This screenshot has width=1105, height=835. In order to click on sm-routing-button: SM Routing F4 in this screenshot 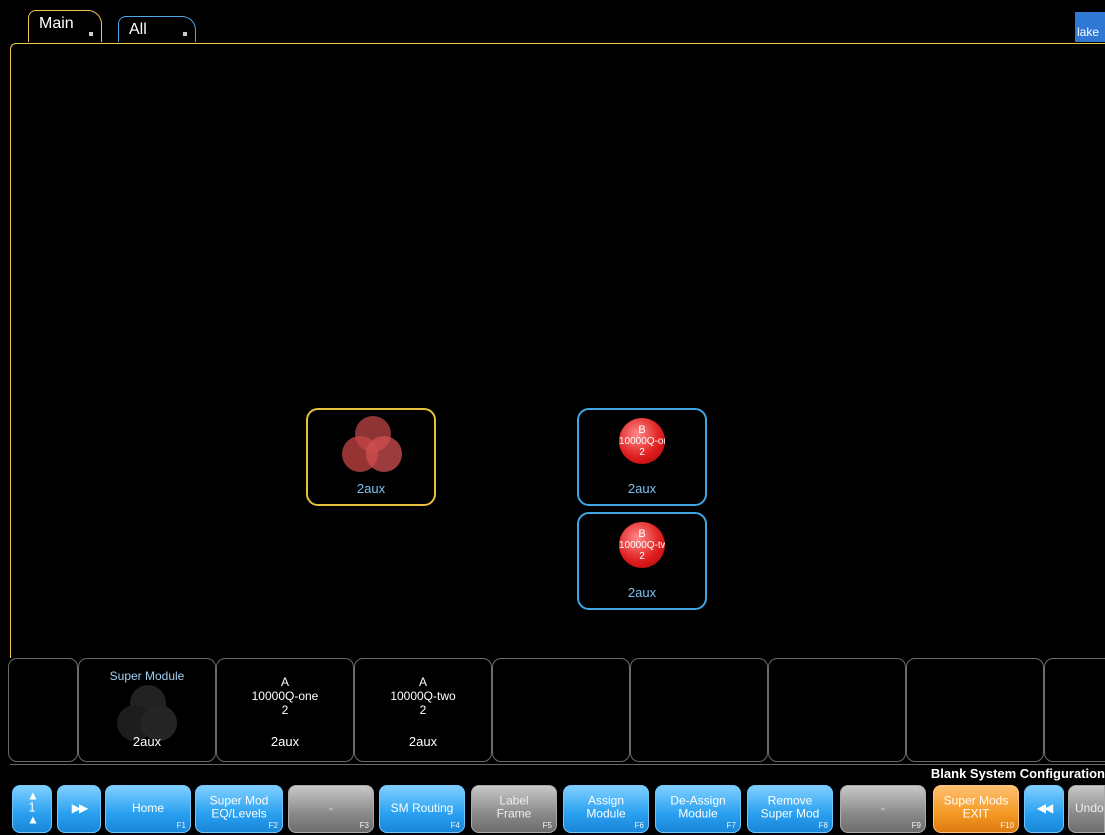, I will do `click(422, 809)`.